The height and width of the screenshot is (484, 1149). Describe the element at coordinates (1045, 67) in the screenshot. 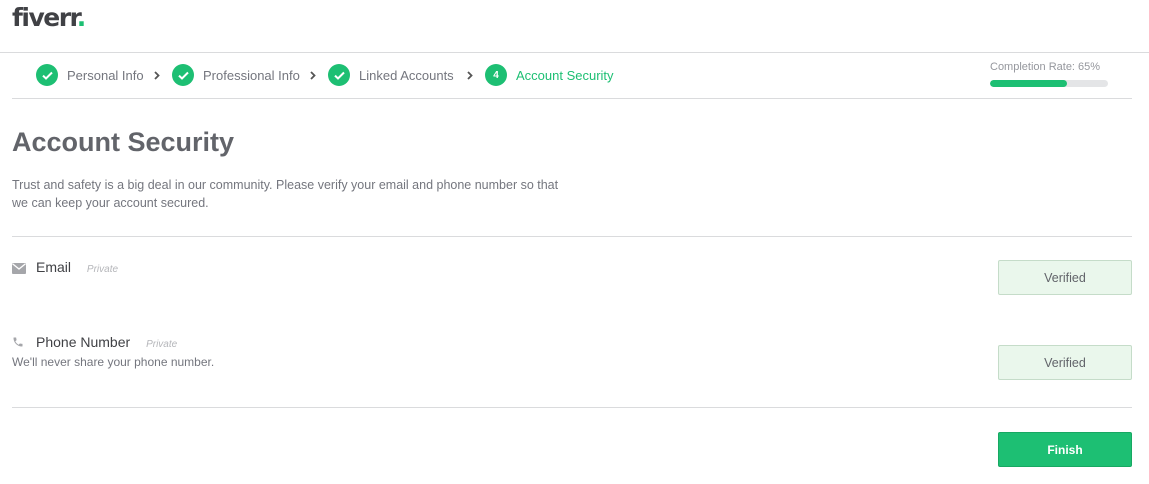

I see `completion-label: Completion Rate: 65%` at that location.